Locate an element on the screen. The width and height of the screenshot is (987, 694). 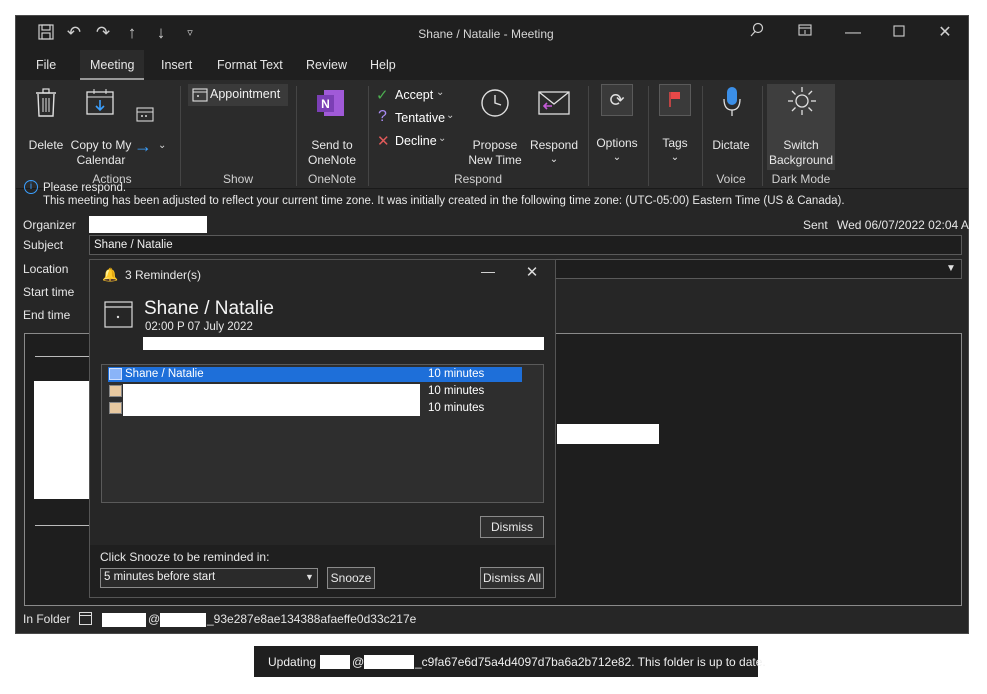
location-dropdown-icon: ▼ is located at coordinates (951, 268).